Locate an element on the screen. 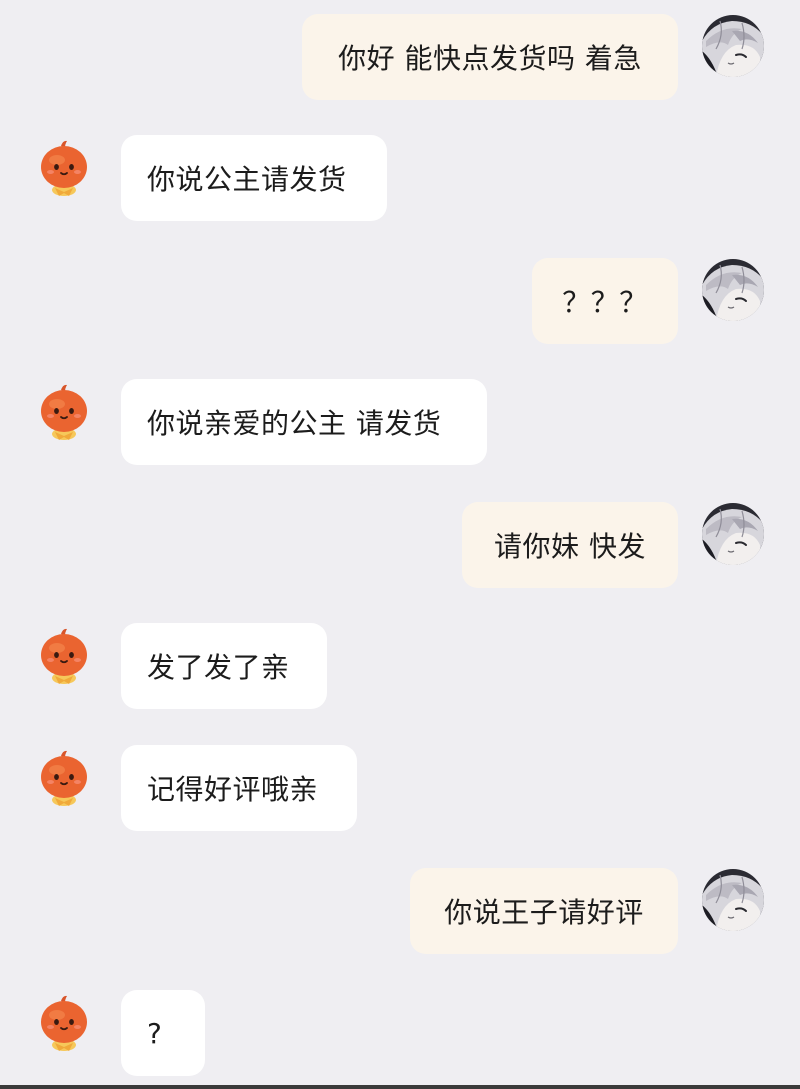 The width and height of the screenshot is (800, 1089). message-bubble-outgoing: 你好 能快点发货吗 着急 is located at coordinates (490, 57).